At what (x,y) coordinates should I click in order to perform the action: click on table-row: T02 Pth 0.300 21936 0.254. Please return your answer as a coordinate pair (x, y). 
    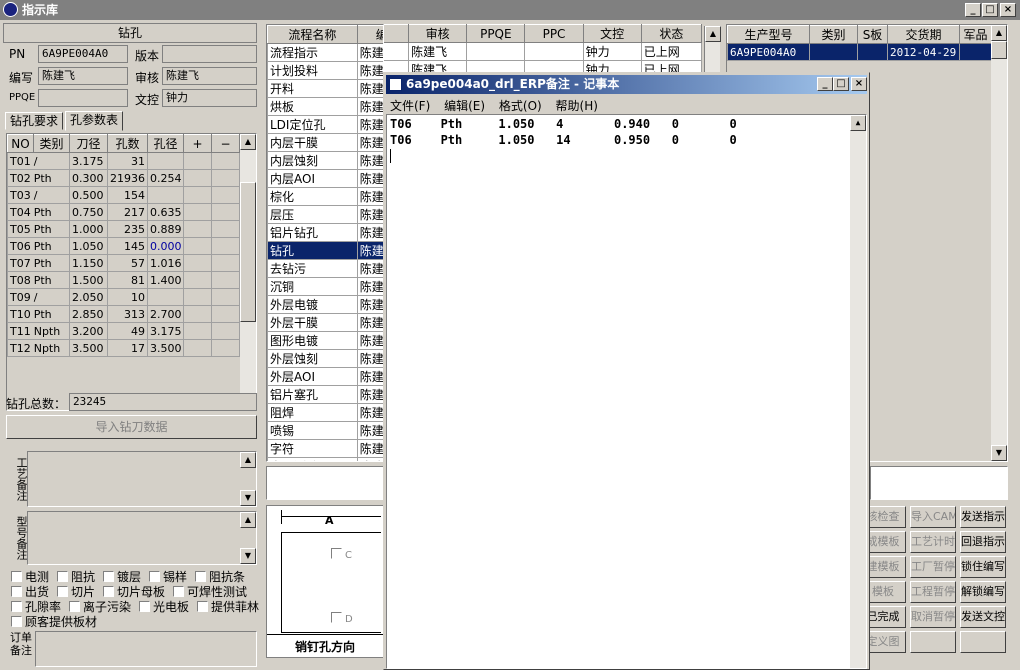
    Looking at the image, I should click on (123, 178).